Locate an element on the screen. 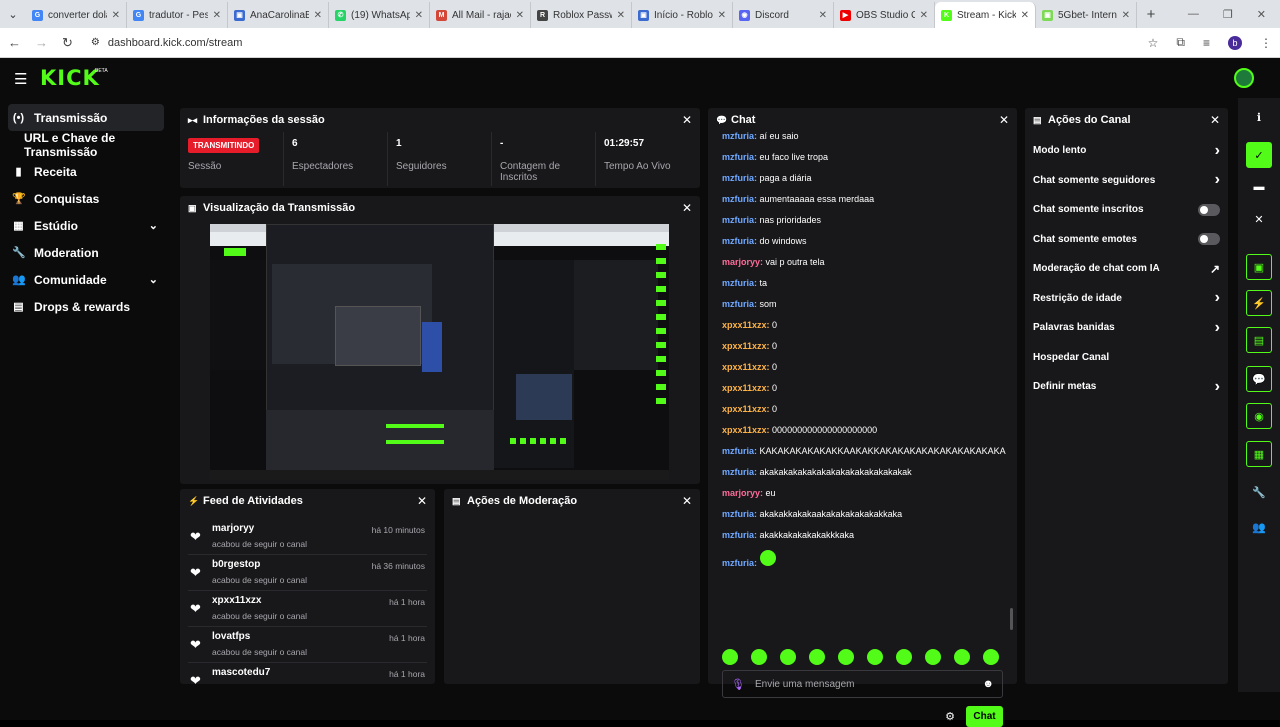  chat-send-button: Chat is located at coordinates (984, 716).